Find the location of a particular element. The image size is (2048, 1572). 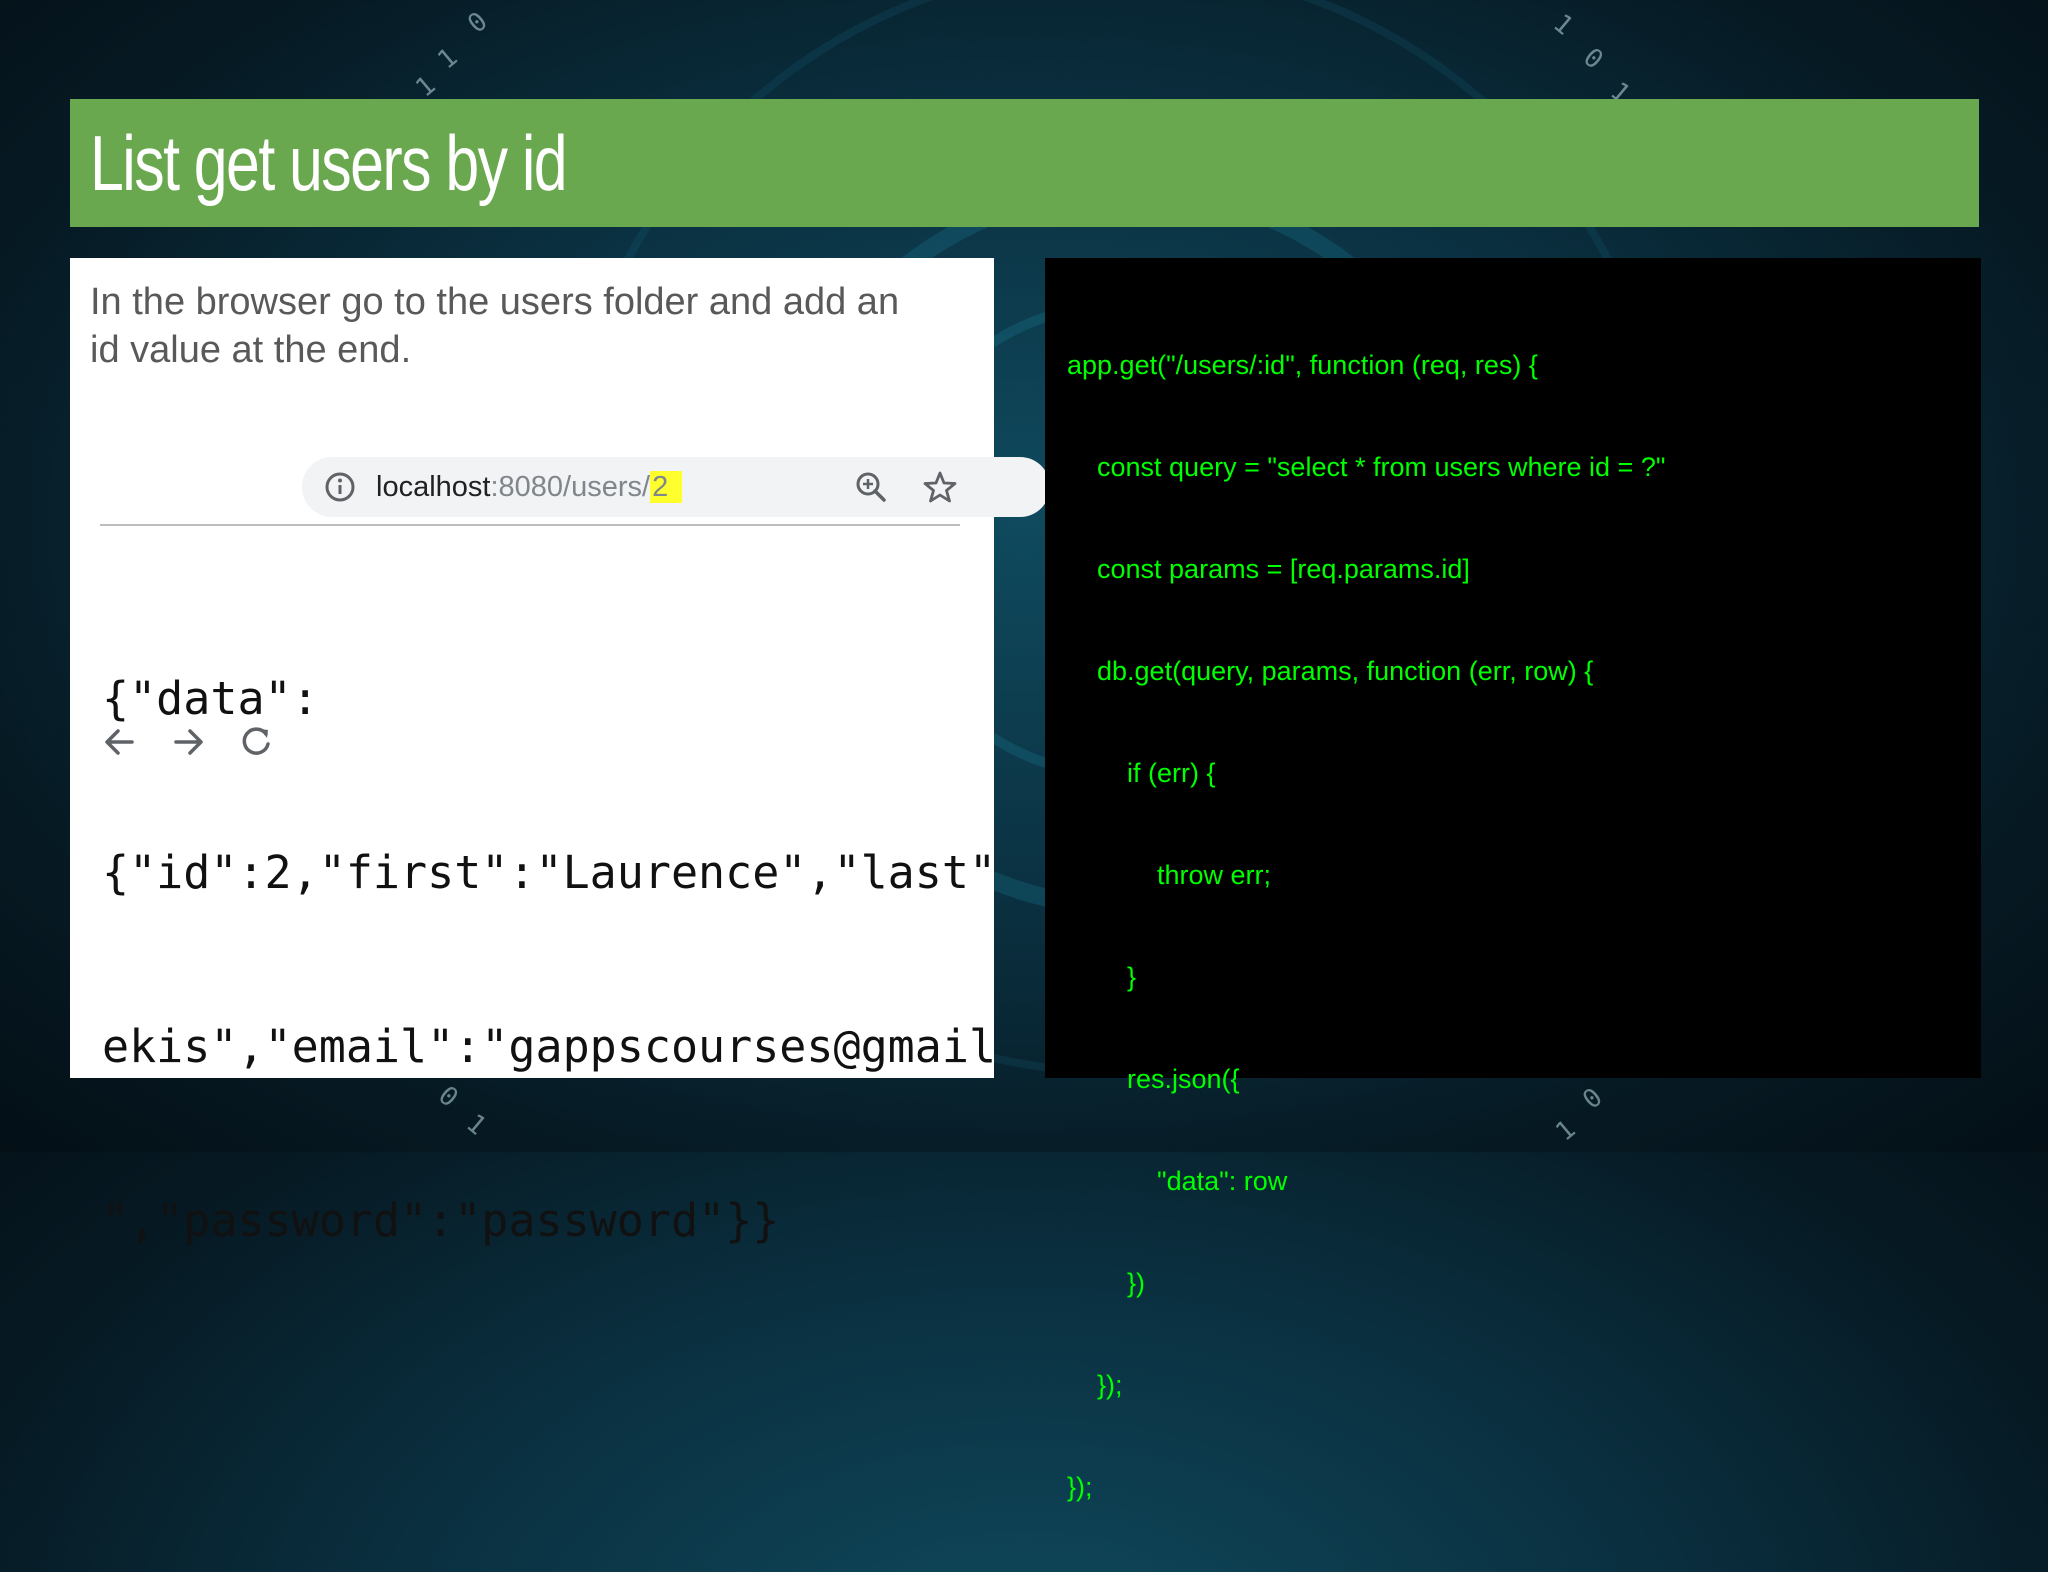

code-line: throw err; is located at coordinates (1169, 875).